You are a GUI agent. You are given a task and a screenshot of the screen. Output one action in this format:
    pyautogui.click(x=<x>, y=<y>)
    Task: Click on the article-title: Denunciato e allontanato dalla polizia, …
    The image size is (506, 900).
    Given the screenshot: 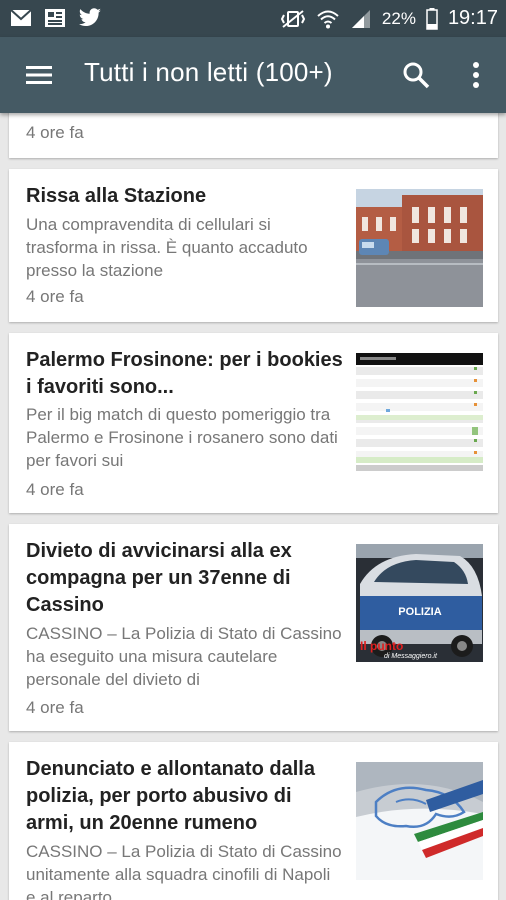 What is the action you would take?
    pyautogui.click(x=170, y=796)
    